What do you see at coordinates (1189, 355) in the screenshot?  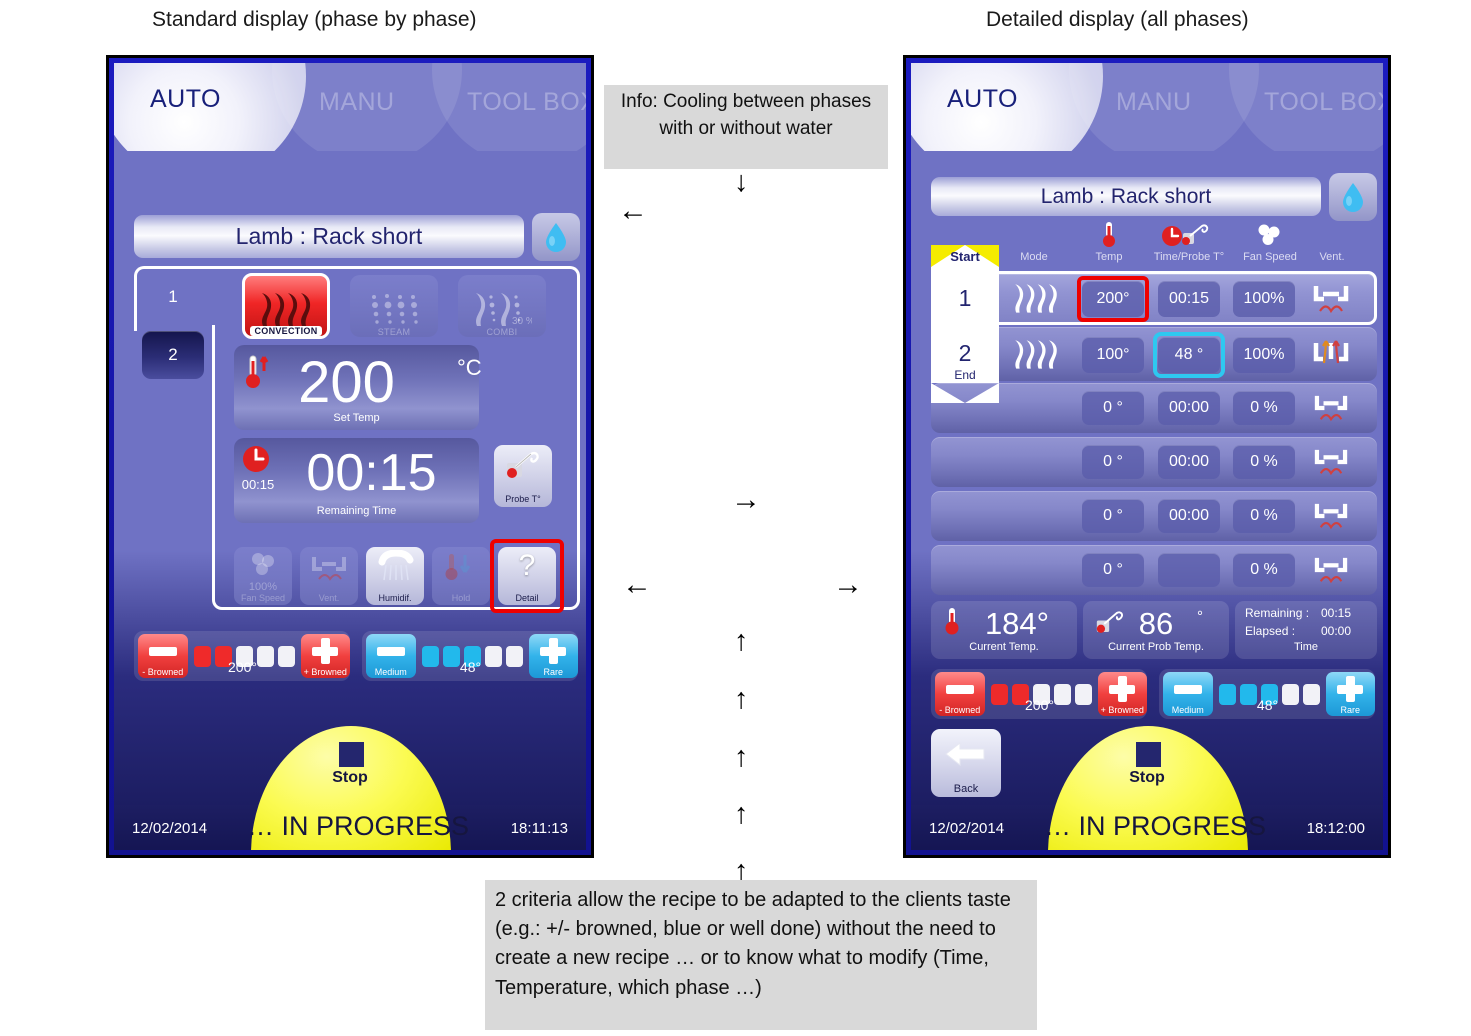 I see `row-2-time-highlight` at bounding box center [1189, 355].